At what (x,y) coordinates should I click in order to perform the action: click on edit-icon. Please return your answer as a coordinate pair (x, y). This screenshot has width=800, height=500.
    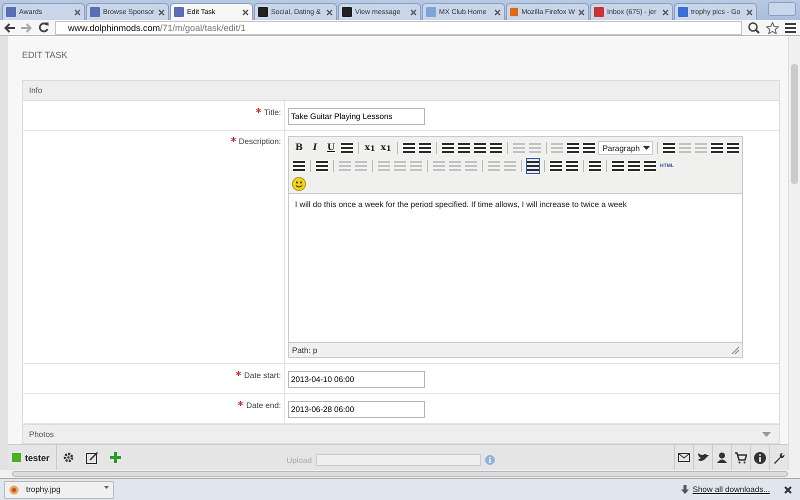
    Looking at the image, I should click on (92, 458).